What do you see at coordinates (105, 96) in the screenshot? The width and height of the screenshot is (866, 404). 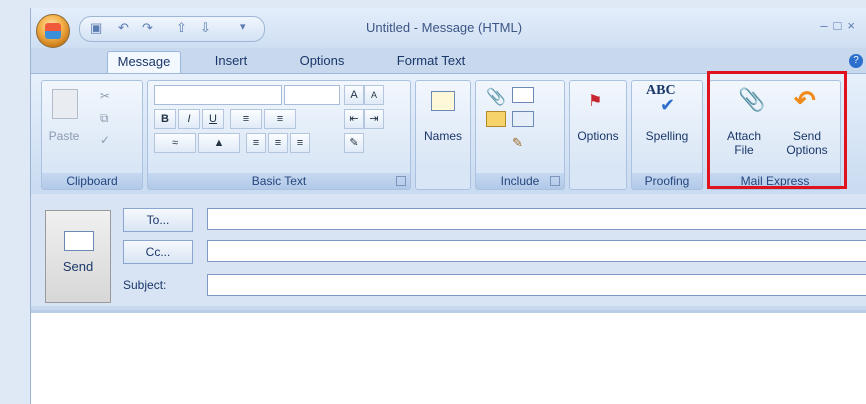 I see `cut-icon: ✂` at bounding box center [105, 96].